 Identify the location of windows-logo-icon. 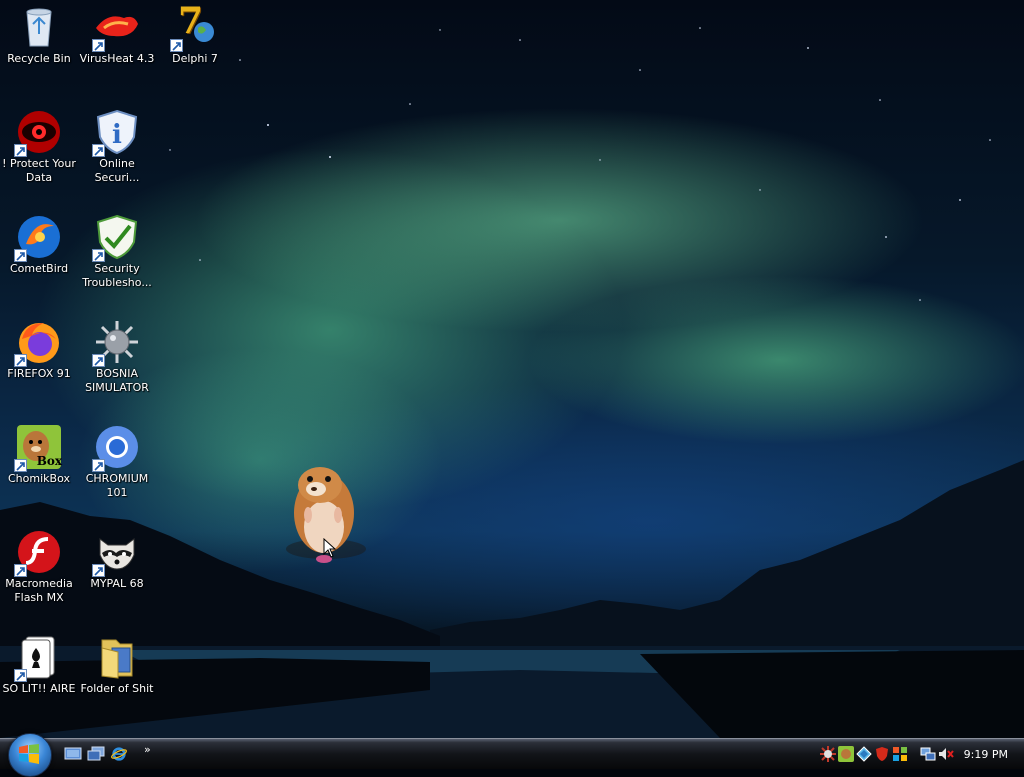
(29, 754).